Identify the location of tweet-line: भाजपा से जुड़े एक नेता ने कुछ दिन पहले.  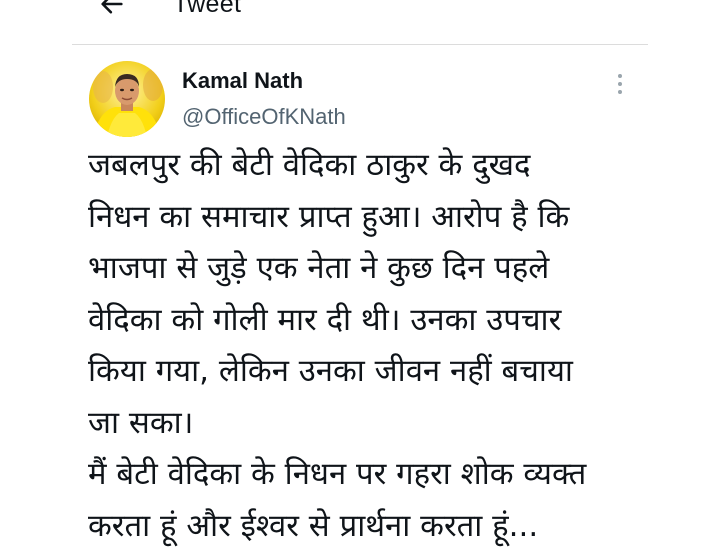
(360, 269).